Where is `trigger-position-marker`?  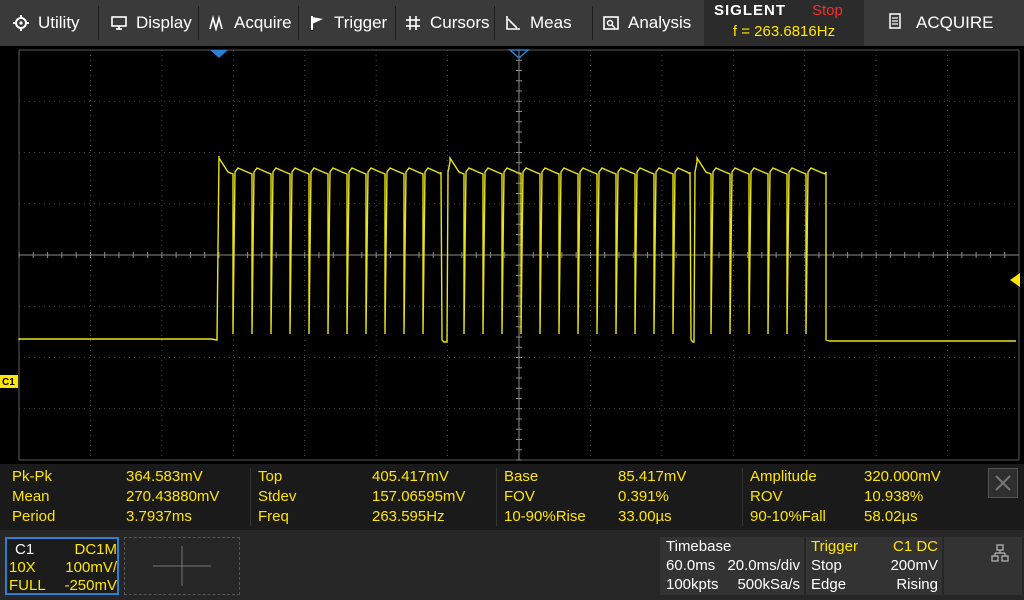 trigger-position-marker is located at coordinates (219, 54).